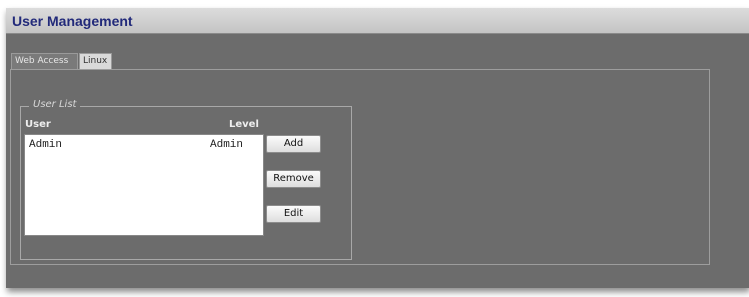 This screenshot has height=297, width=749. I want to click on tab-linux: Linux, so click(95, 61).